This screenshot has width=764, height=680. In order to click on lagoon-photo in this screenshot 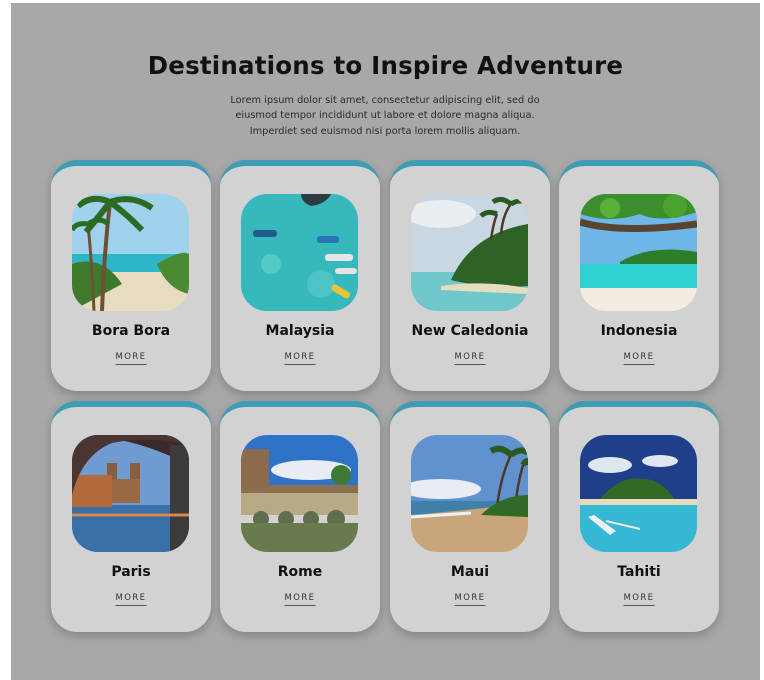, I will do `click(638, 252)`.